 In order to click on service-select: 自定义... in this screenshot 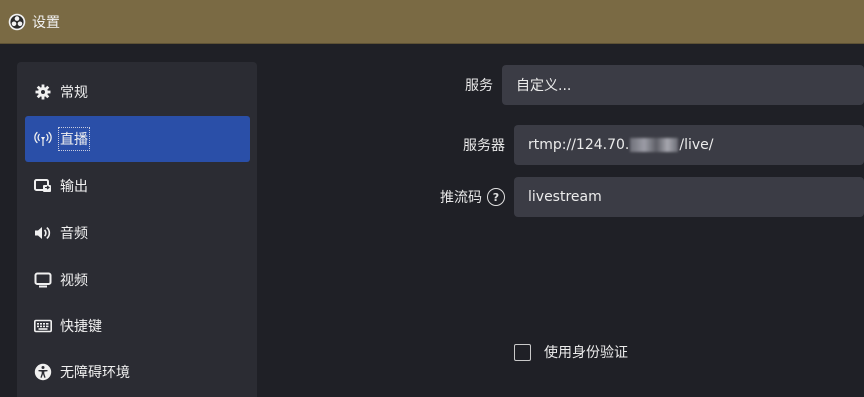, I will do `click(683, 85)`.